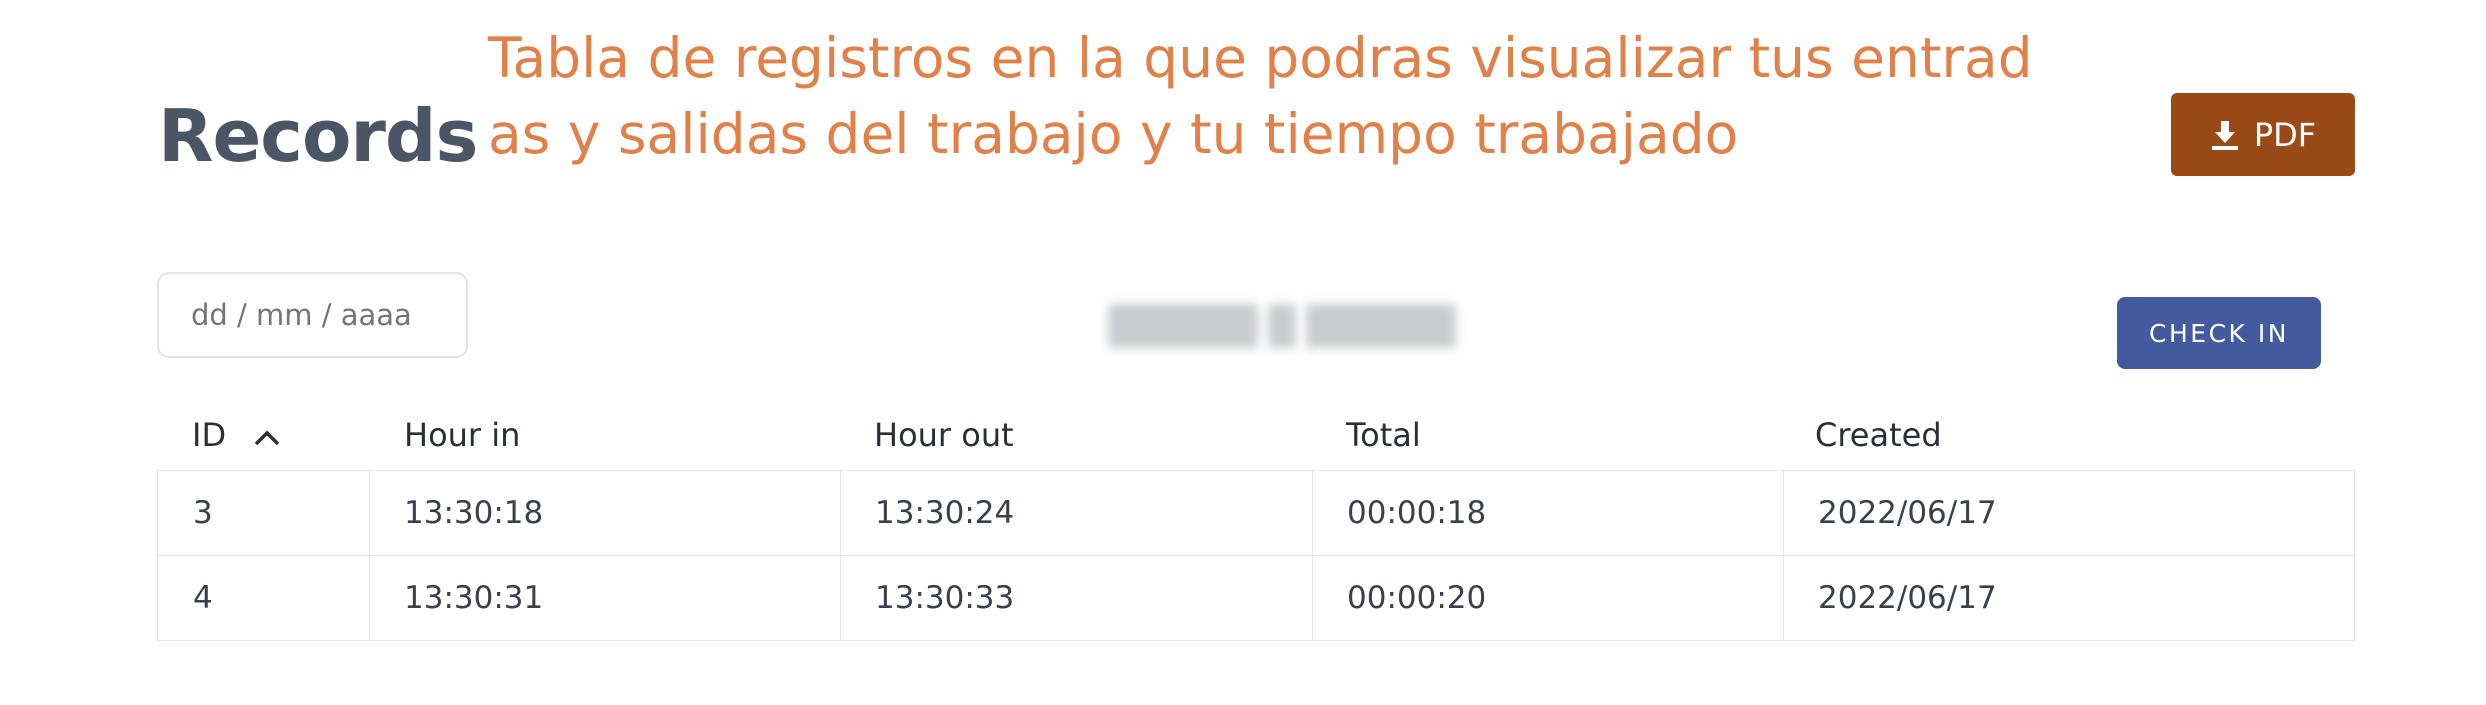  I want to click on table-row: 4 13:30:31 13:30:33 00:00:20 2022/06/17, so click(1256, 598).